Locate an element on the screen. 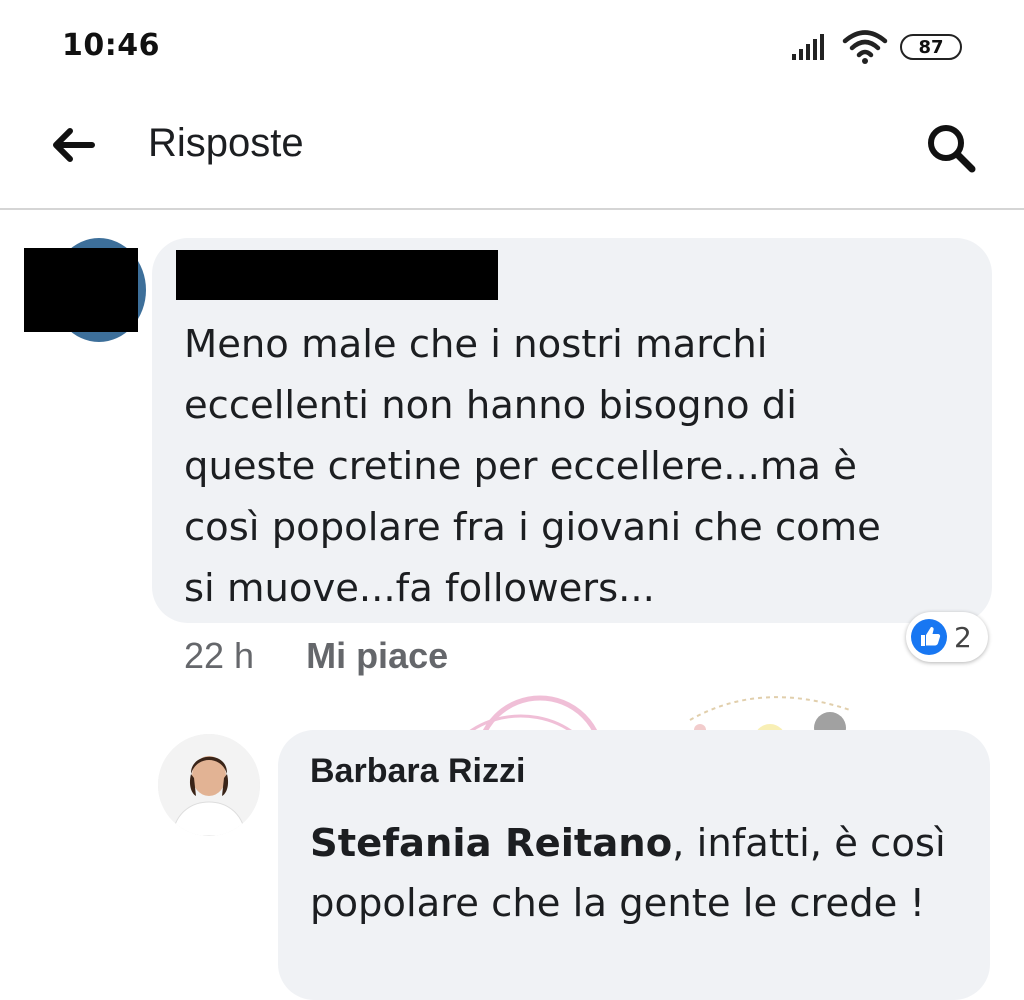 This screenshot has height=1000, width=1024. commenter-name-redaction is located at coordinates (337, 275).